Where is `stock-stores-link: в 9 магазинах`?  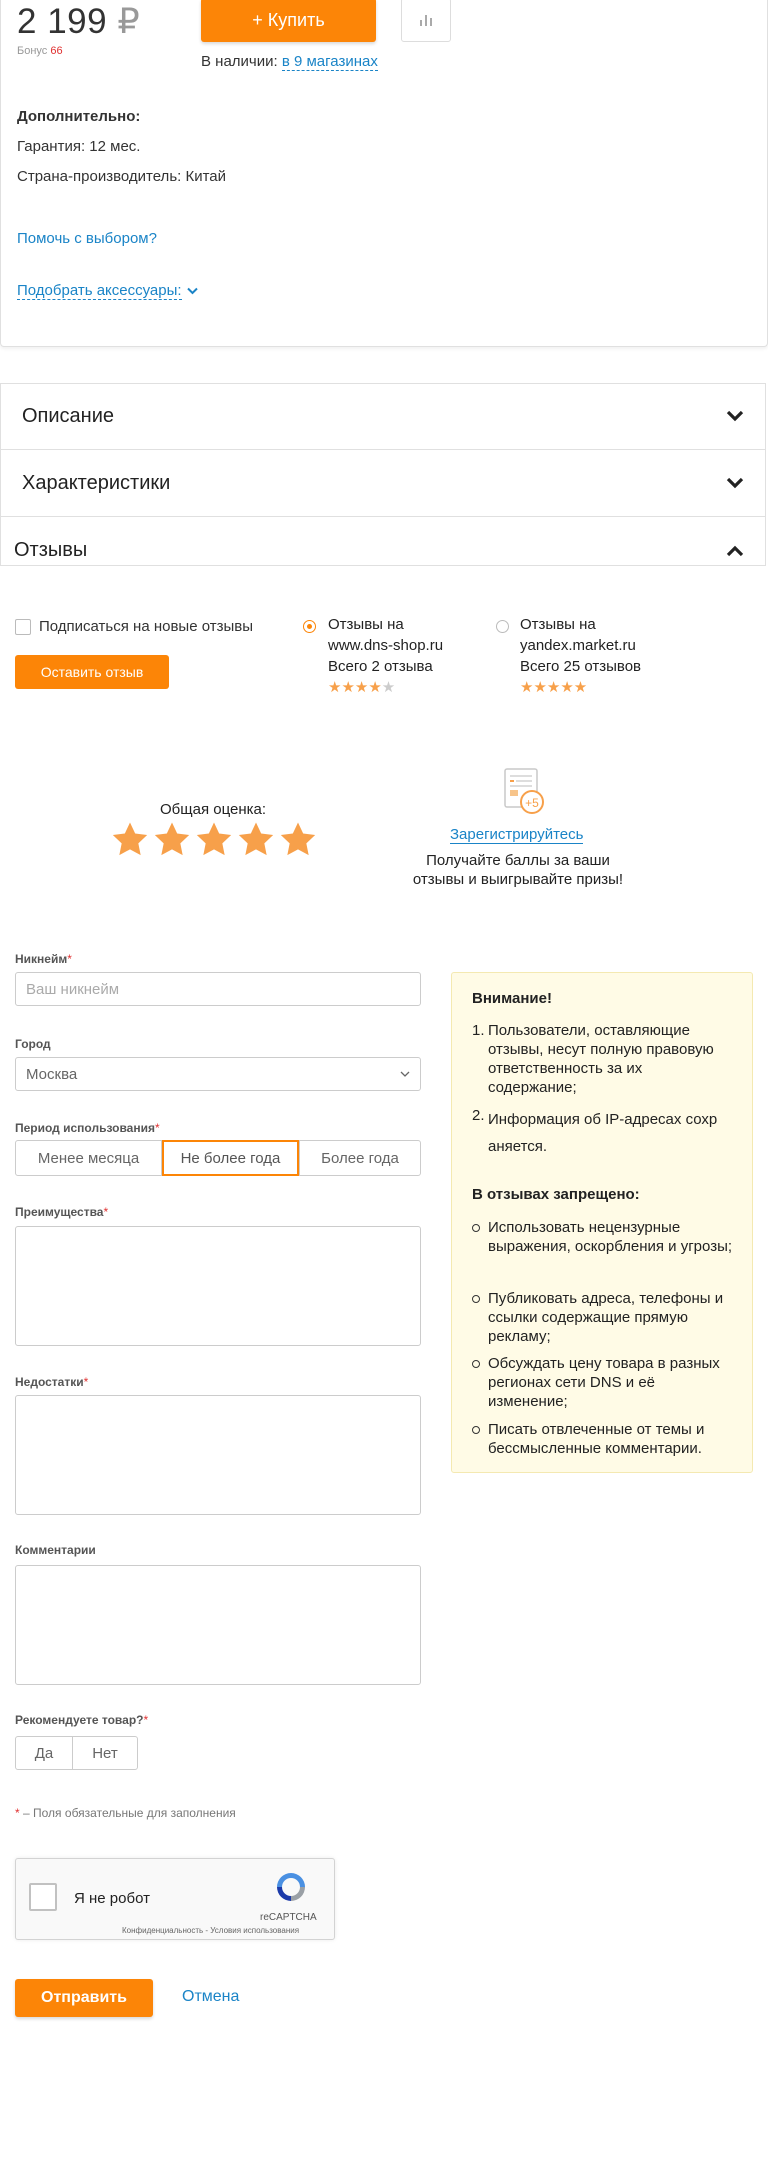 stock-stores-link: в 9 магазинах is located at coordinates (329, 62).